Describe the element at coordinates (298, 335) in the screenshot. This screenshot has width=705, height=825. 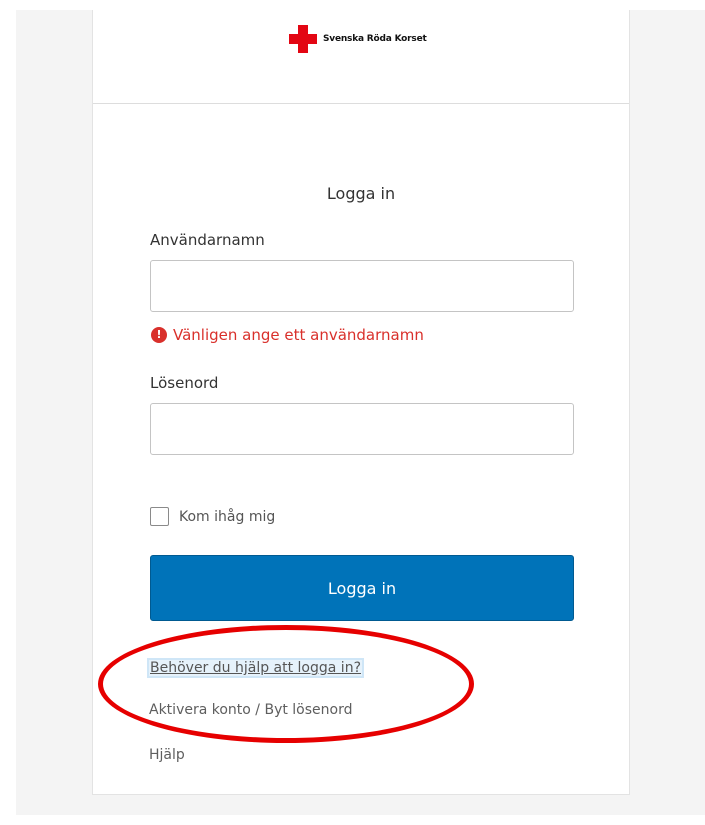
I see `username-error-text: Vänligen ange ett användarnamn` at that location.